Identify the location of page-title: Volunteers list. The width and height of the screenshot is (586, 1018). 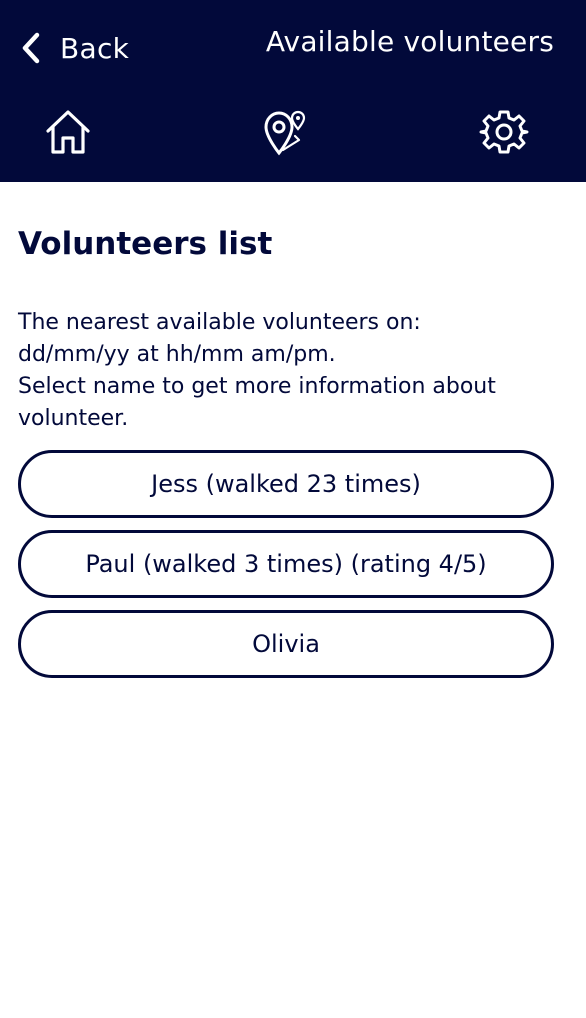
(145, 244).